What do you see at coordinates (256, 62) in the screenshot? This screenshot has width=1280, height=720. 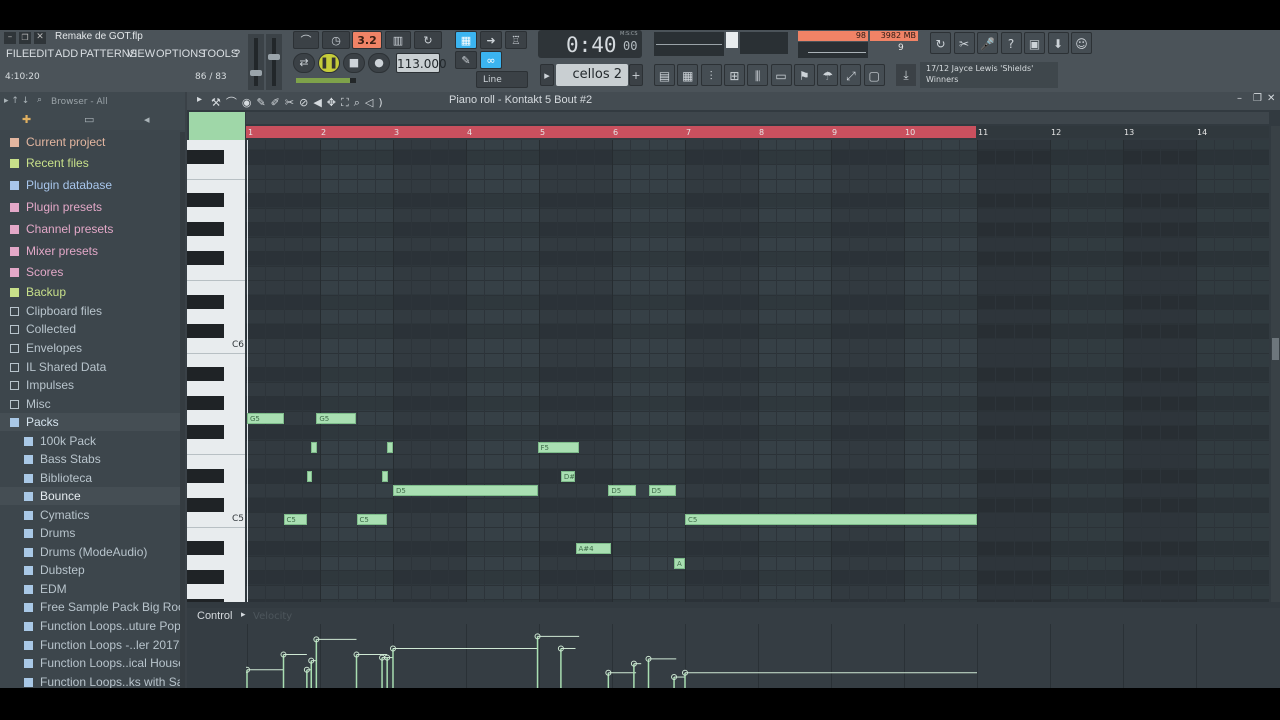 I see `master-volume-slider` at bounding box center [256, 62].